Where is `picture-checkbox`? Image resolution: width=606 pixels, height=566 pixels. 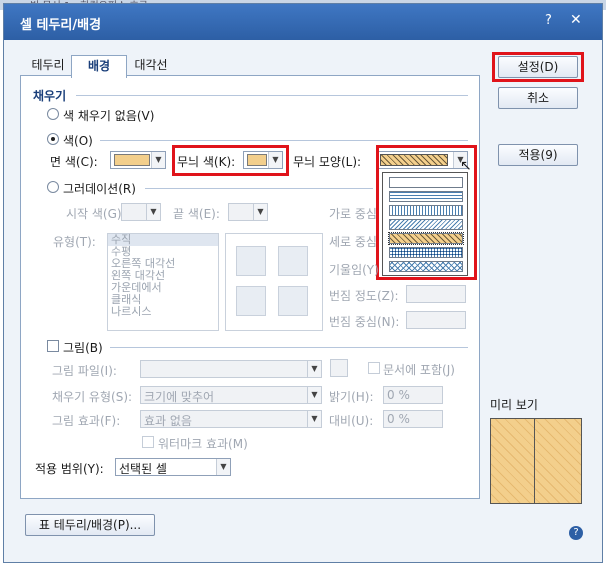 picture-checkbox is located at coordinates (53, 346).